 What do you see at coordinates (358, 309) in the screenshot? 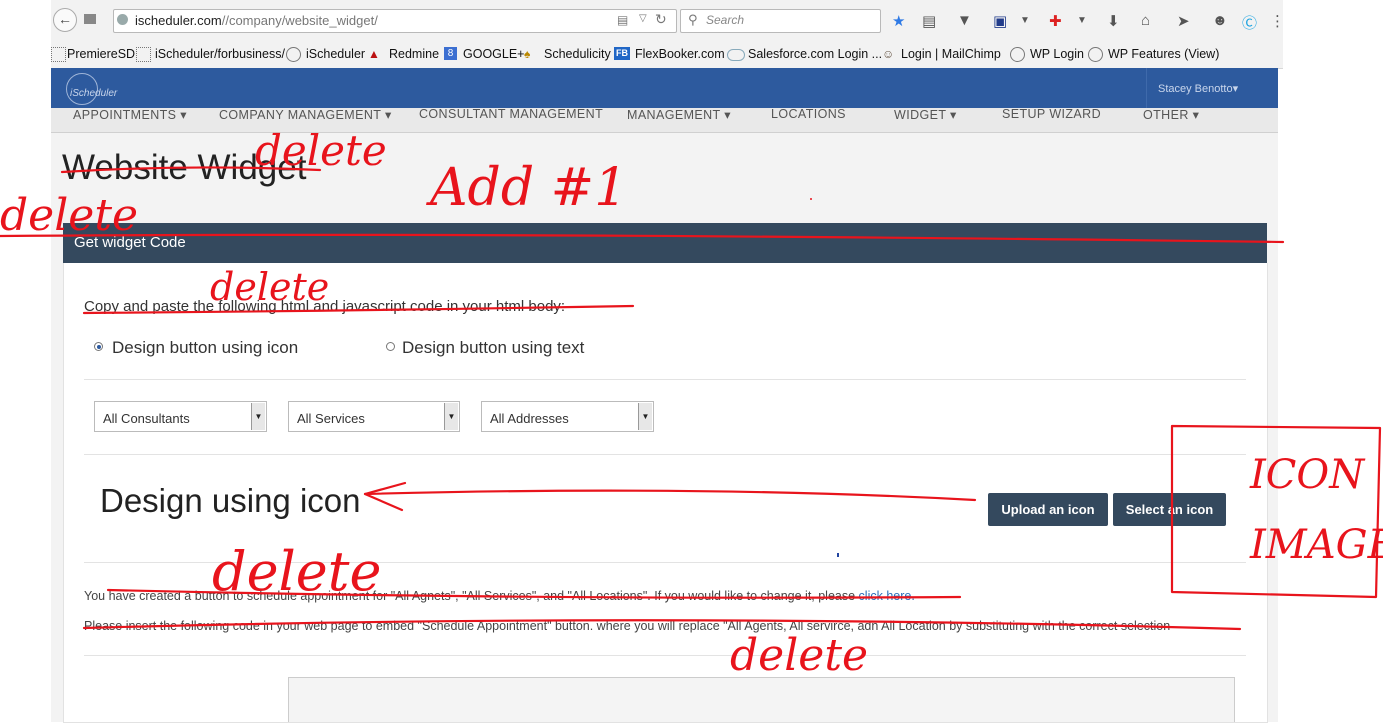
I see `strike-instructions` at bounding box center [358, 309].